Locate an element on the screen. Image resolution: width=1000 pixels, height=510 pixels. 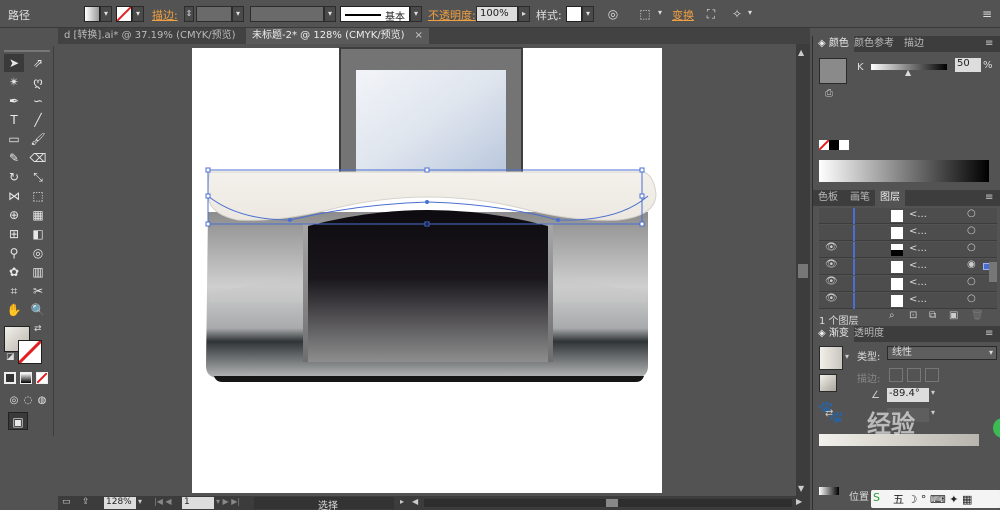
stroke-gradient-along-icon is located at coordinates (914, 375).